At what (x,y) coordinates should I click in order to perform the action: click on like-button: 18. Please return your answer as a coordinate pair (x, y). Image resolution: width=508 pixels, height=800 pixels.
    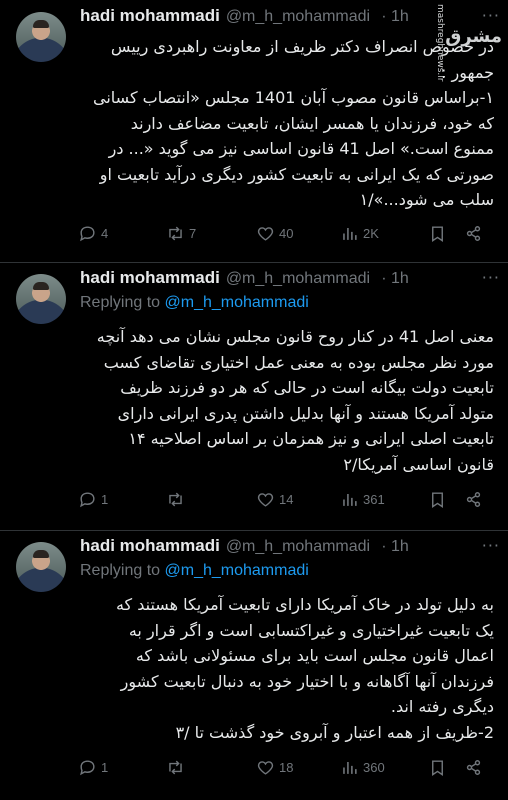
    Looking at the image, I should click on (274, 767).